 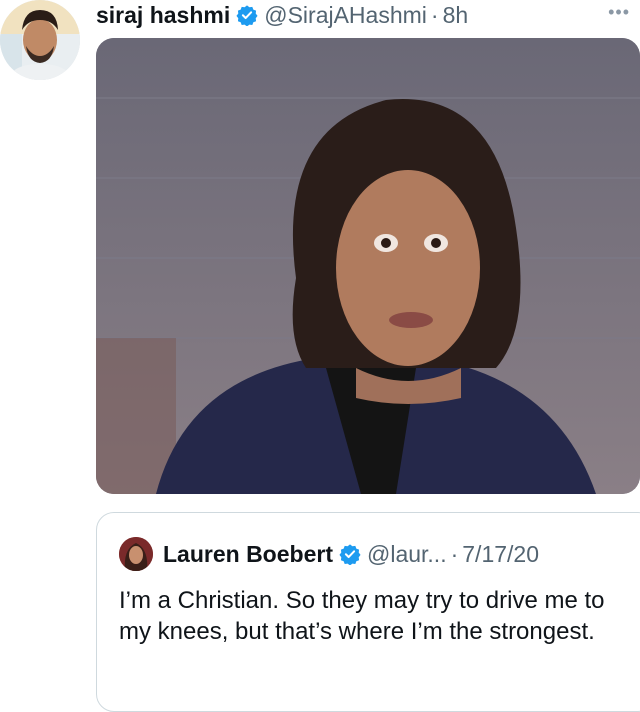 I want to click on more-options-icon: •••, so click(x=619, y=12).